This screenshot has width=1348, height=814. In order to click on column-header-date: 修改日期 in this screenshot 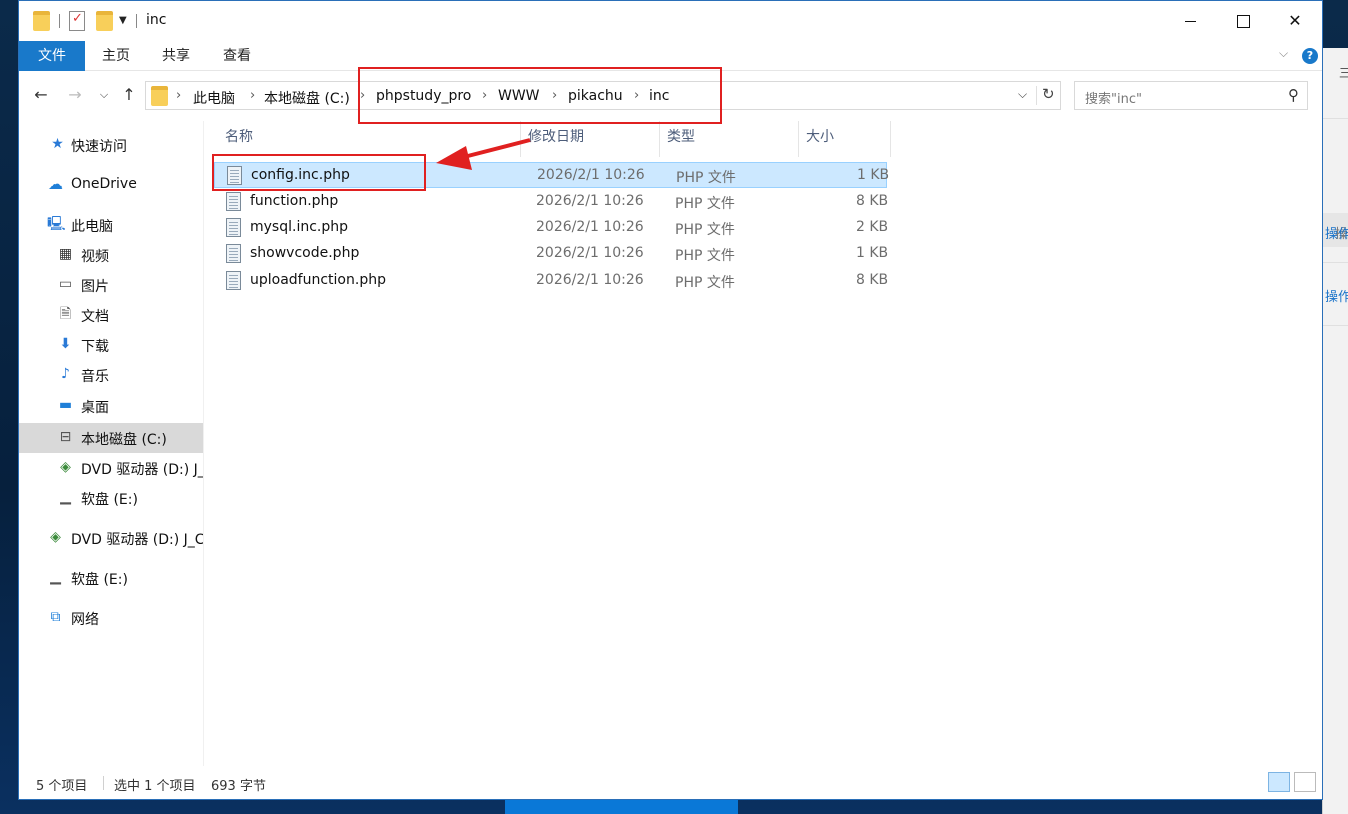, I will do `click(556, 137)`.